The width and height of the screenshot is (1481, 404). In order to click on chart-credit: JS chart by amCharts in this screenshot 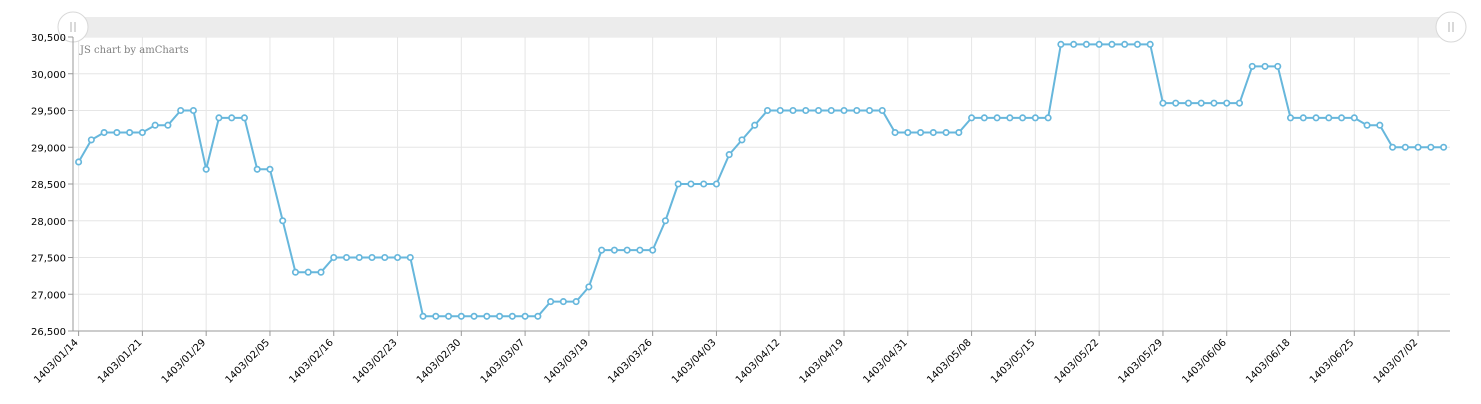, I will do `click(134, 50)`.